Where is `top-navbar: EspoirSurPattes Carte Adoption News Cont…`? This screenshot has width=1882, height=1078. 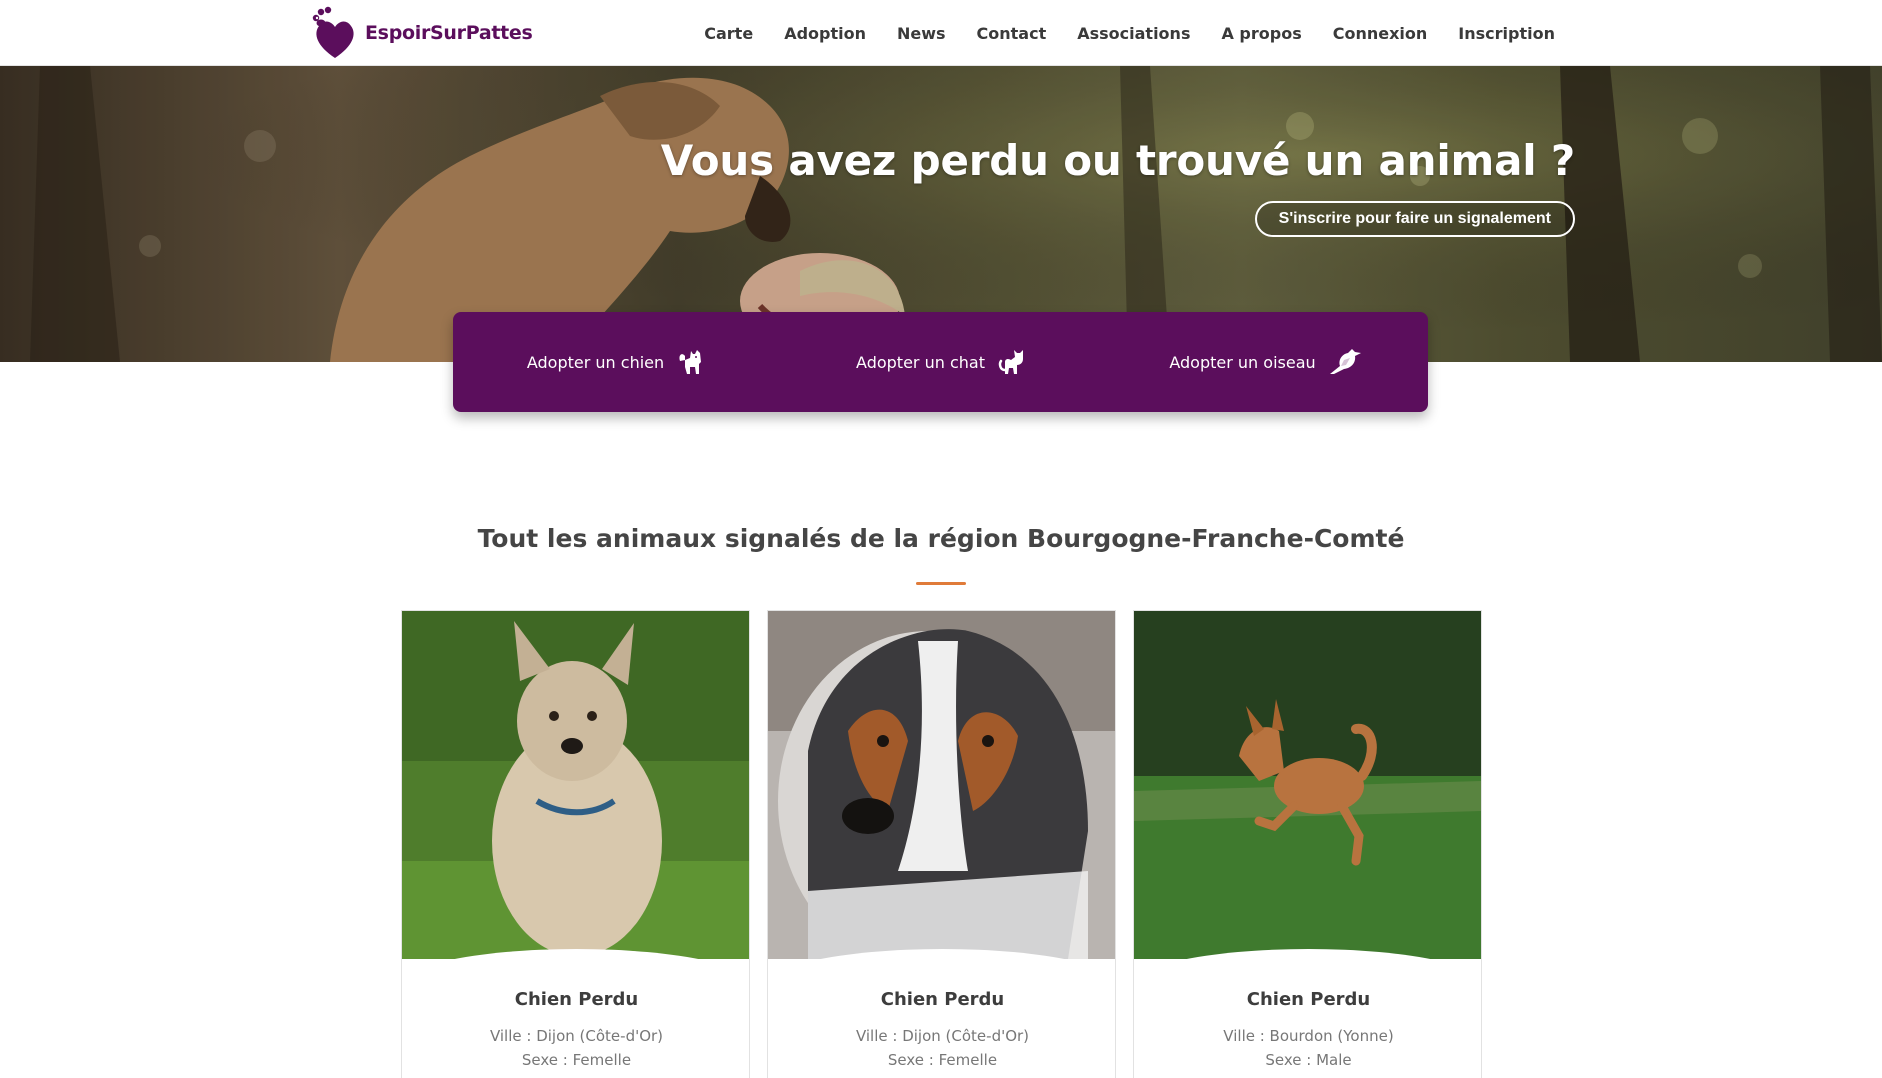
top-navbar: EspoirSurPattes Carte Adoption News Cont… is located at coordinates (941, 33).